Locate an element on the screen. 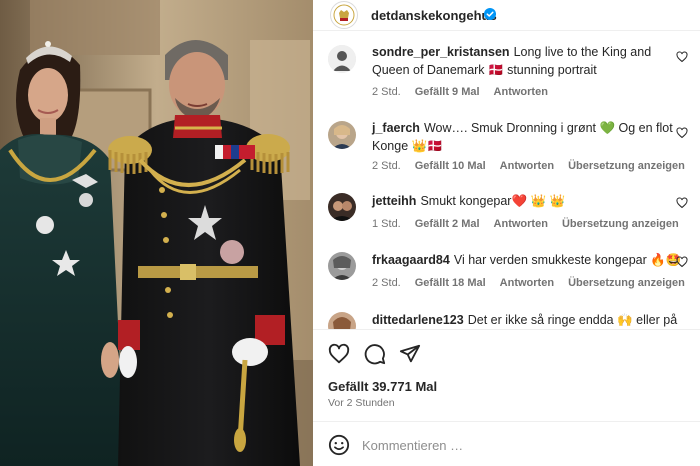  verified-badge-icon is located at coordinates (490, 14).